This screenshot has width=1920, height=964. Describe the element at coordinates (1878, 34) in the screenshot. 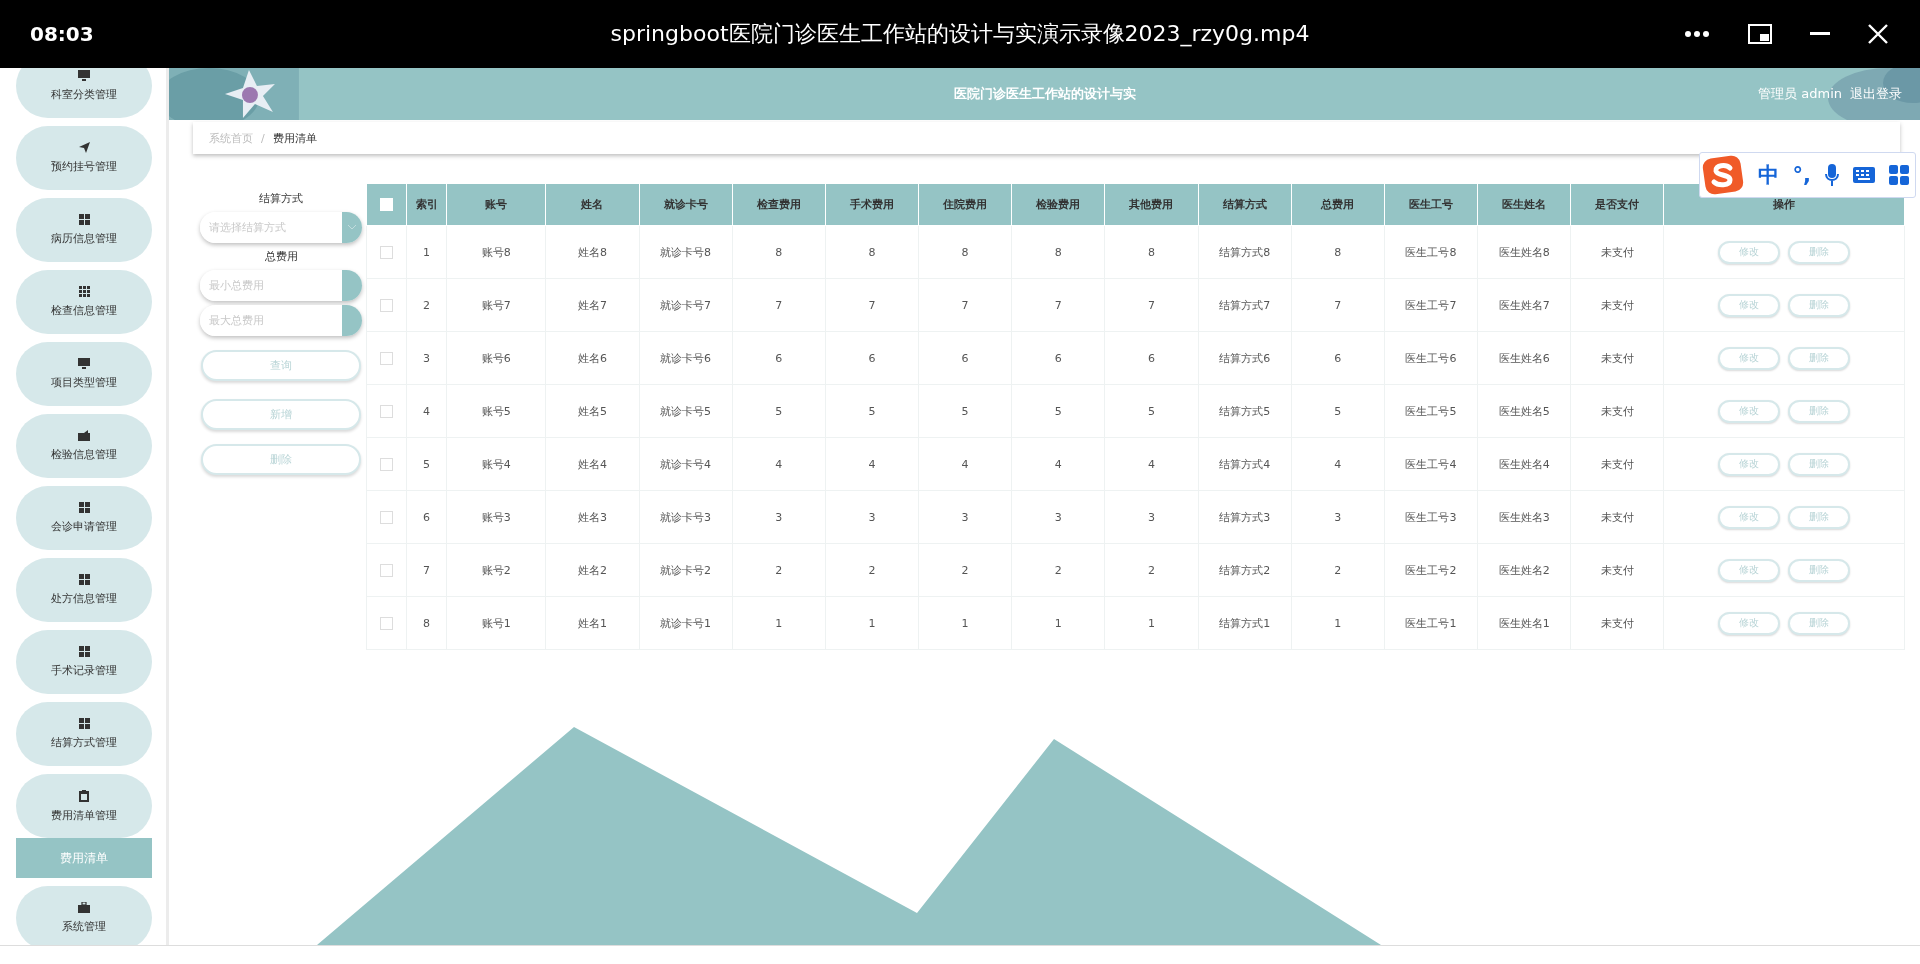

I see `close-icon` at that location.